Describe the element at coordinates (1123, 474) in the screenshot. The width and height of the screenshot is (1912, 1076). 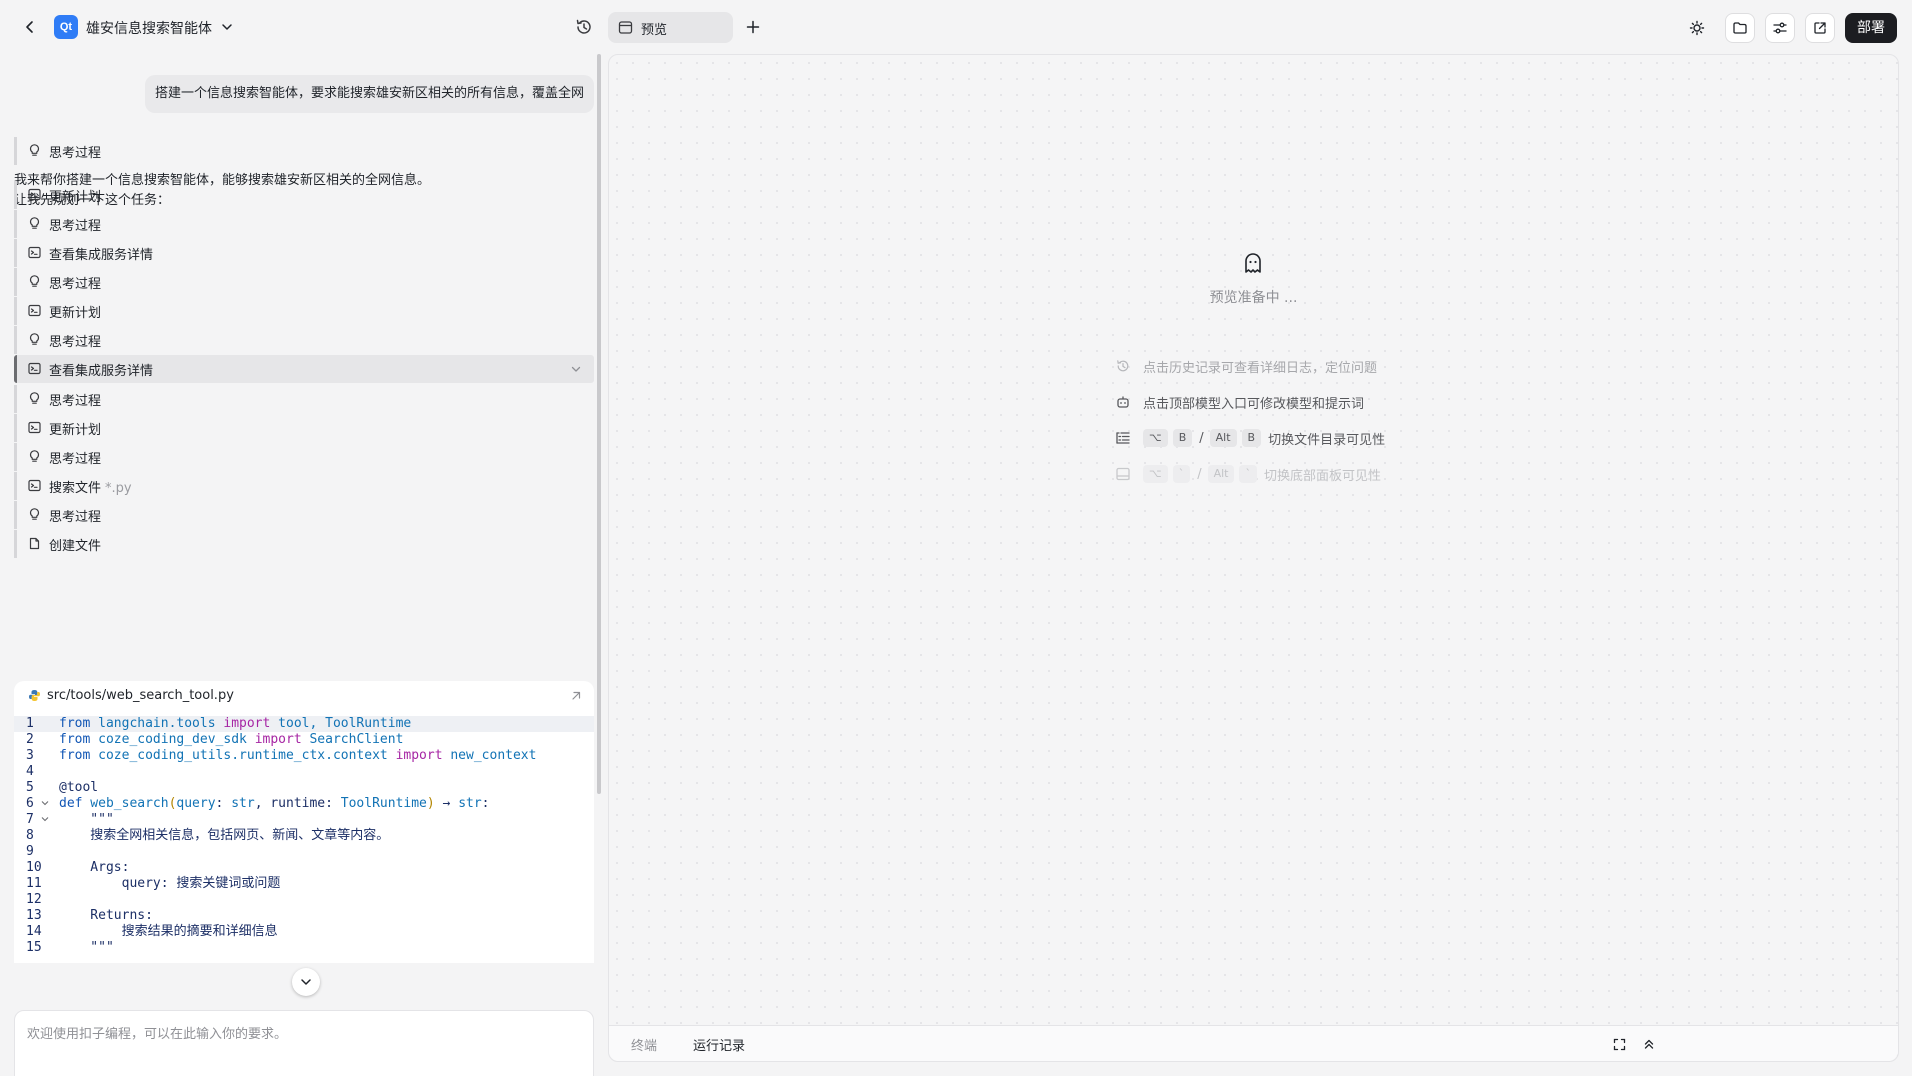
I see `panel-icon` at that location.